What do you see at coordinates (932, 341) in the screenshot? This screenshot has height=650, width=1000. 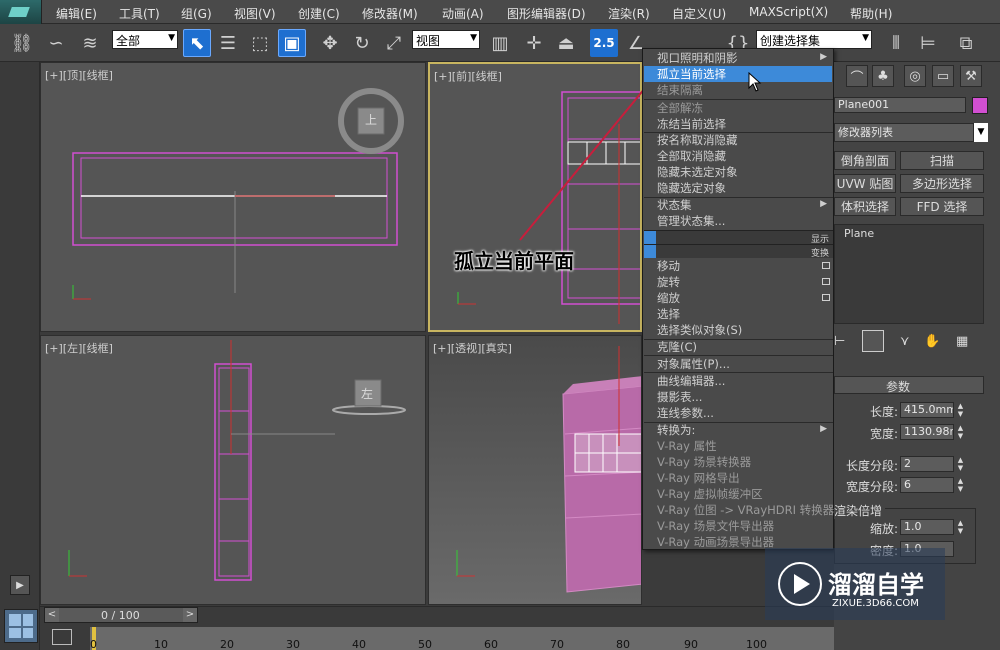 I see `remove-modifier-icon: ✋` at bounding box center [932, 341].